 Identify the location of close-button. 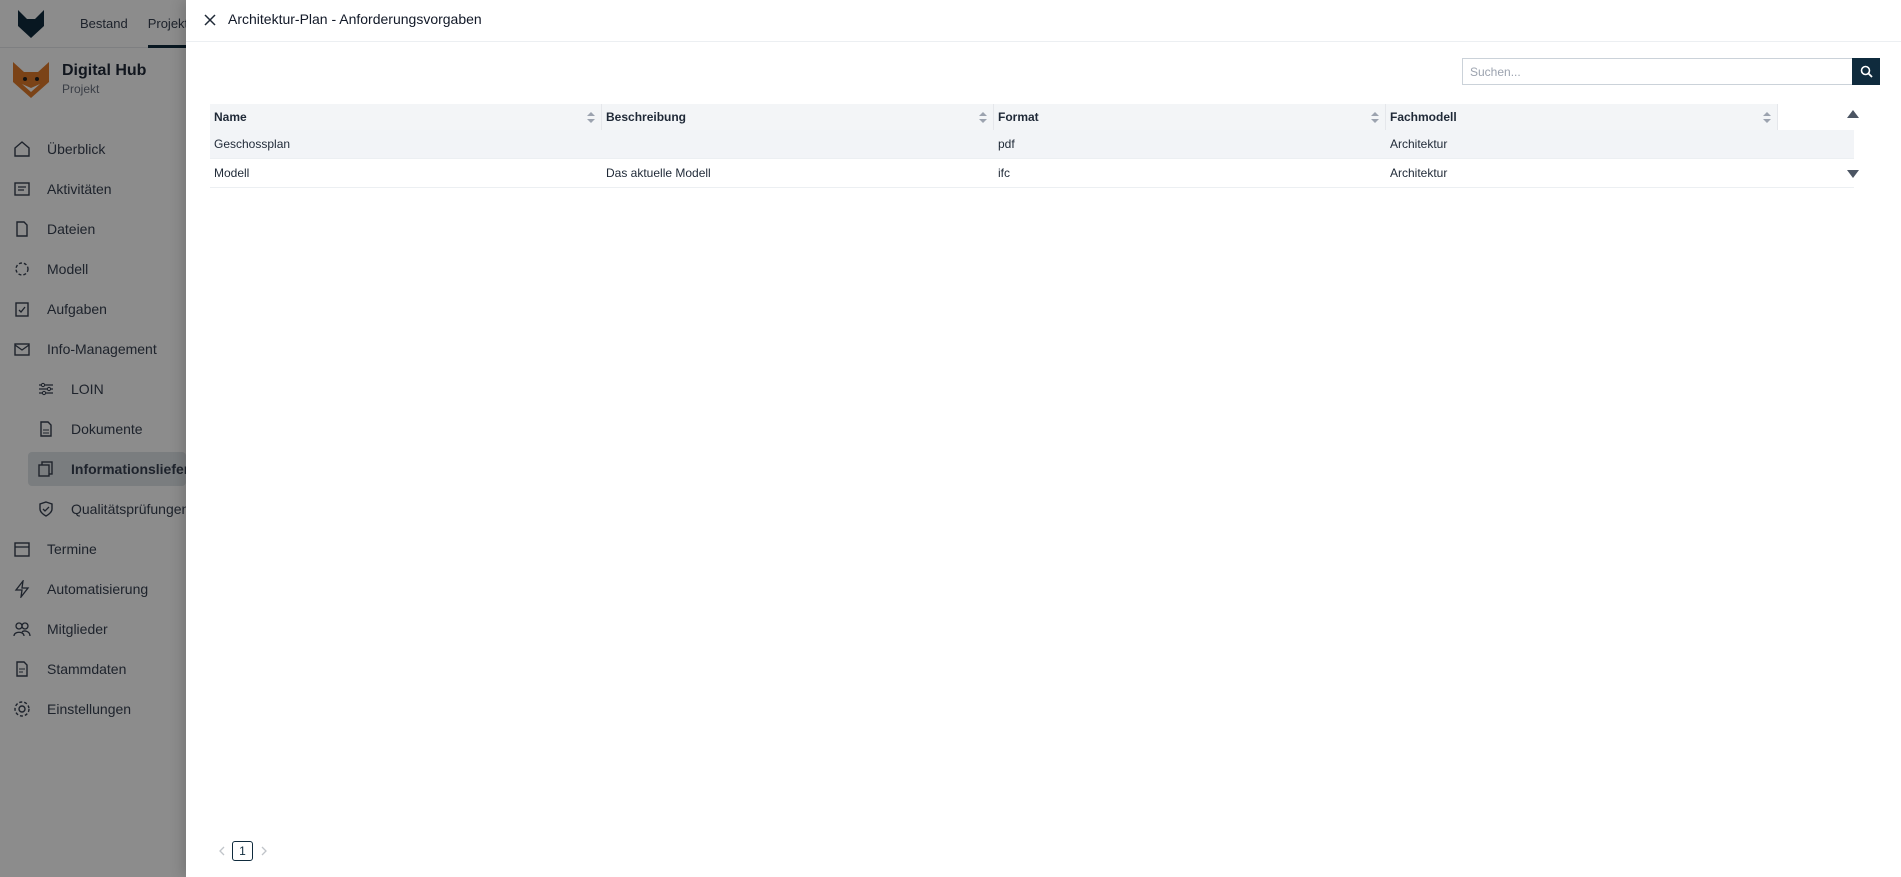
(210, 20).